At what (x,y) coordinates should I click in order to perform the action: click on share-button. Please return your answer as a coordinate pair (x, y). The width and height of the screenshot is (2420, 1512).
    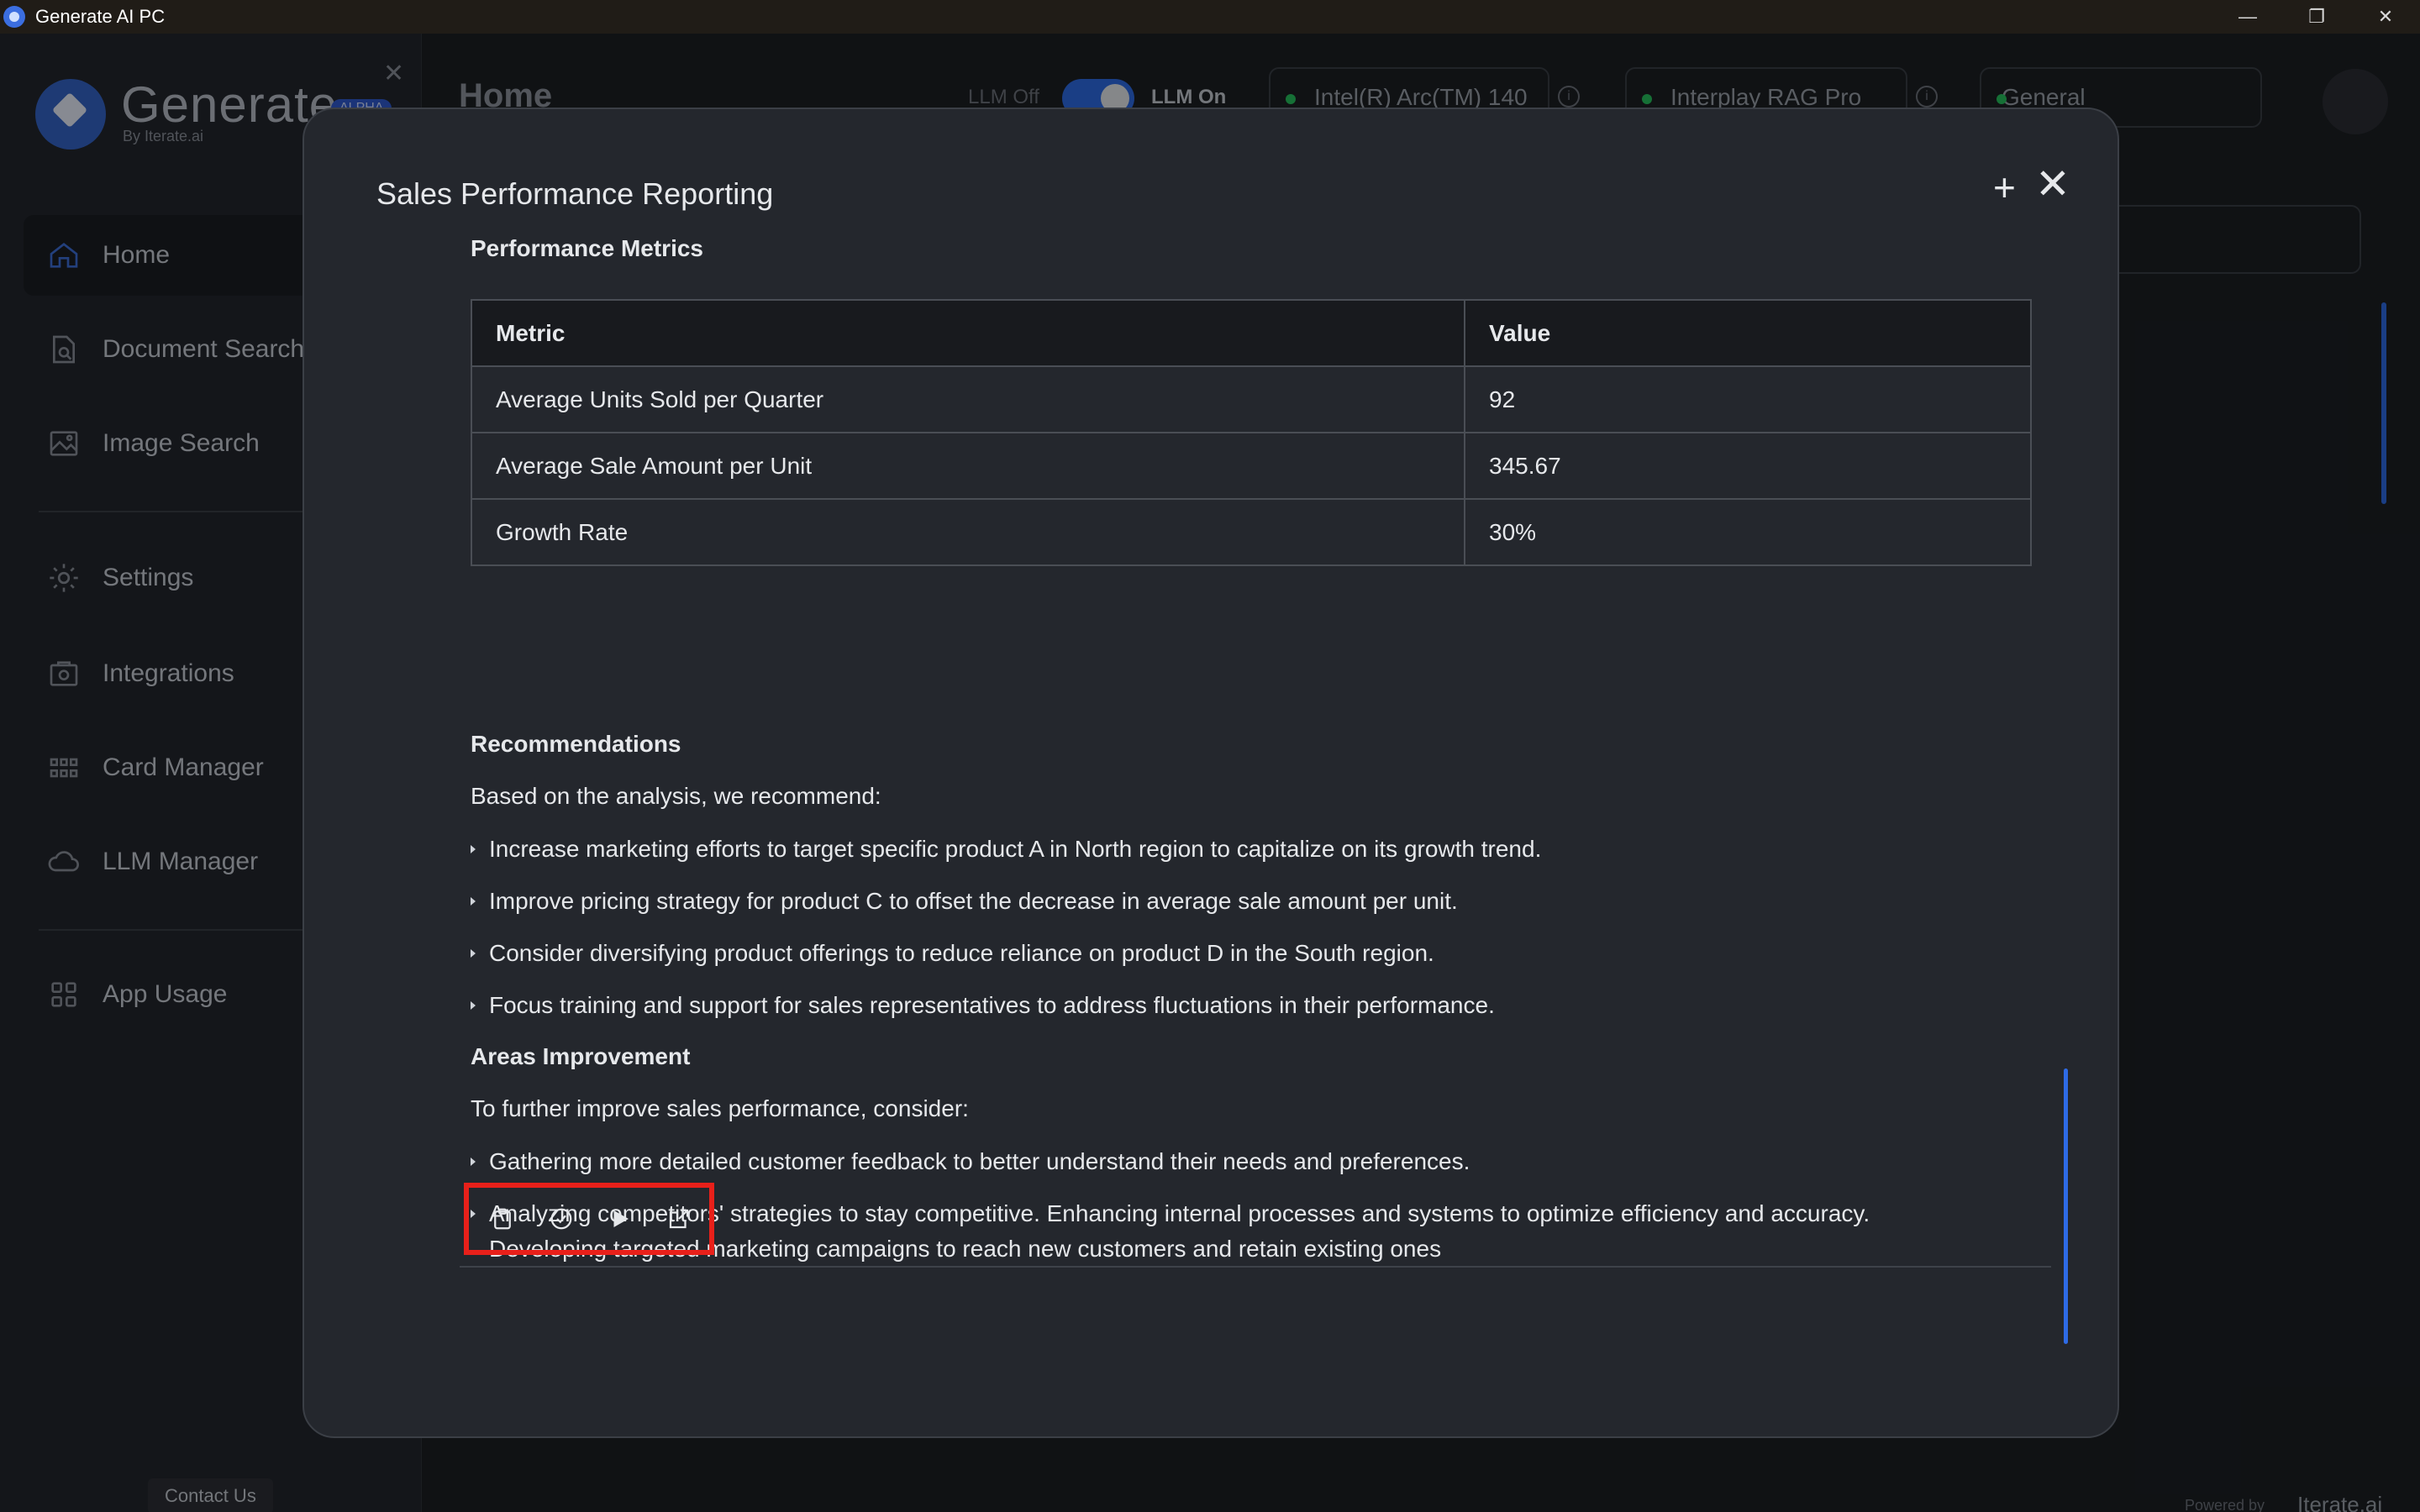
    Looking at the image, I should click on (679, 1219).